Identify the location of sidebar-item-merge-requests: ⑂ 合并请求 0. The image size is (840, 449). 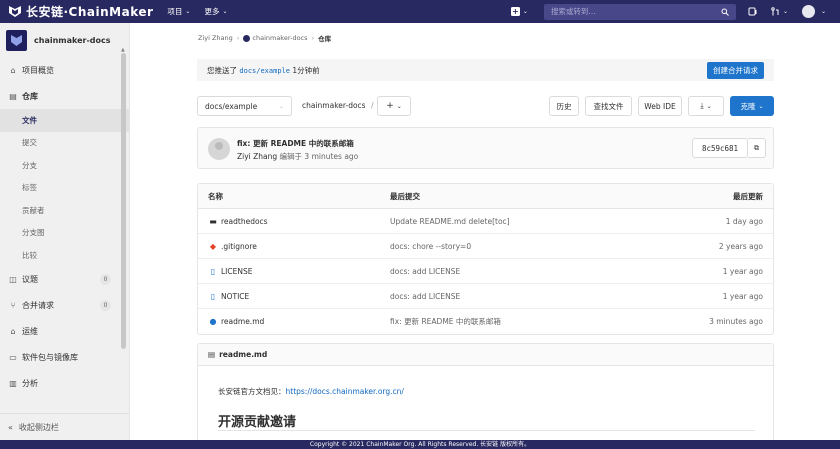
(64, 306).